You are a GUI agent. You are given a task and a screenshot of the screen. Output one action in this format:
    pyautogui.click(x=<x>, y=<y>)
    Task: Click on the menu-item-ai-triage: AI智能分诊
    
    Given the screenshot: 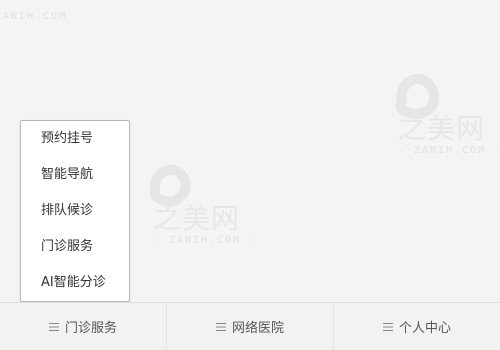 What is the action you would take?
    pyautogui.click(x=75, y=283)
    